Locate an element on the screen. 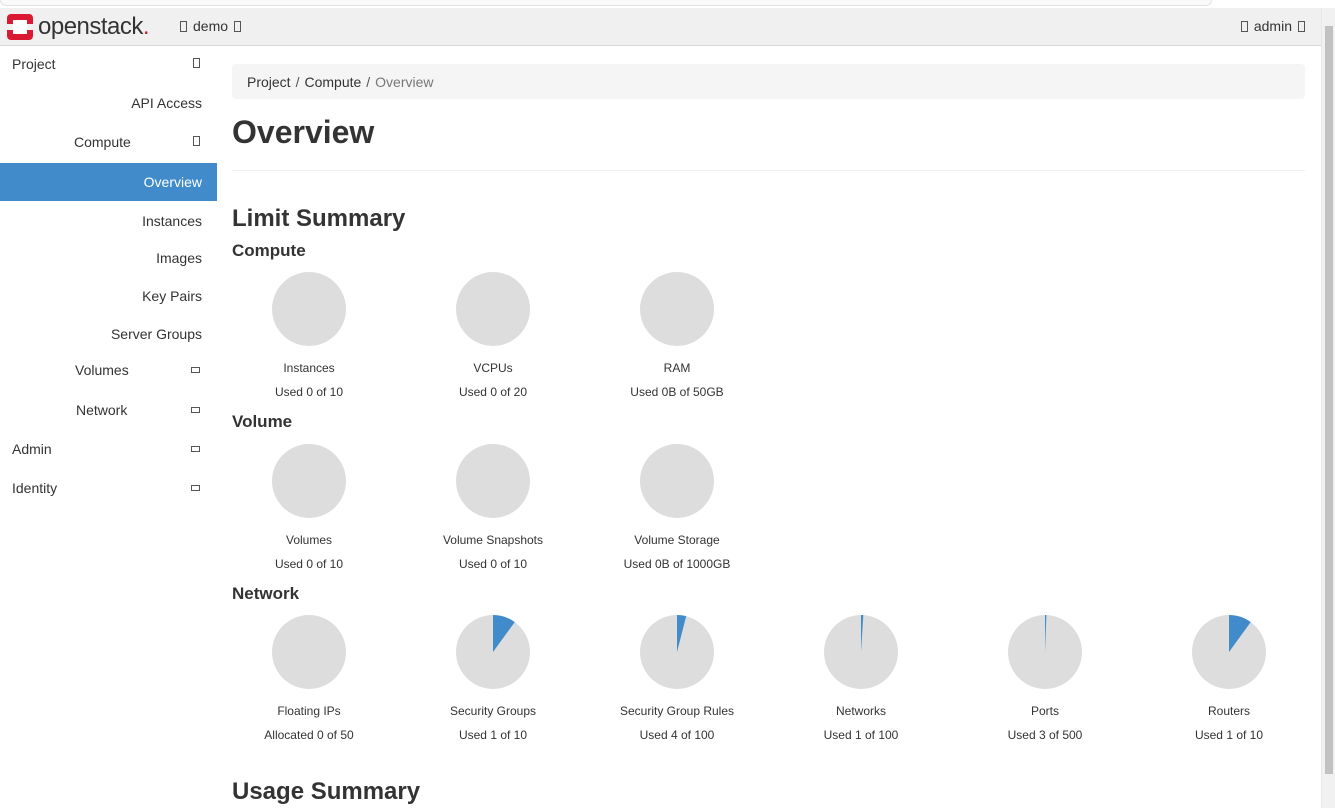 The height and width of the screenshot is (808, 1335). sidebar-item-instances: Instances is located at coordinates (108, 221).